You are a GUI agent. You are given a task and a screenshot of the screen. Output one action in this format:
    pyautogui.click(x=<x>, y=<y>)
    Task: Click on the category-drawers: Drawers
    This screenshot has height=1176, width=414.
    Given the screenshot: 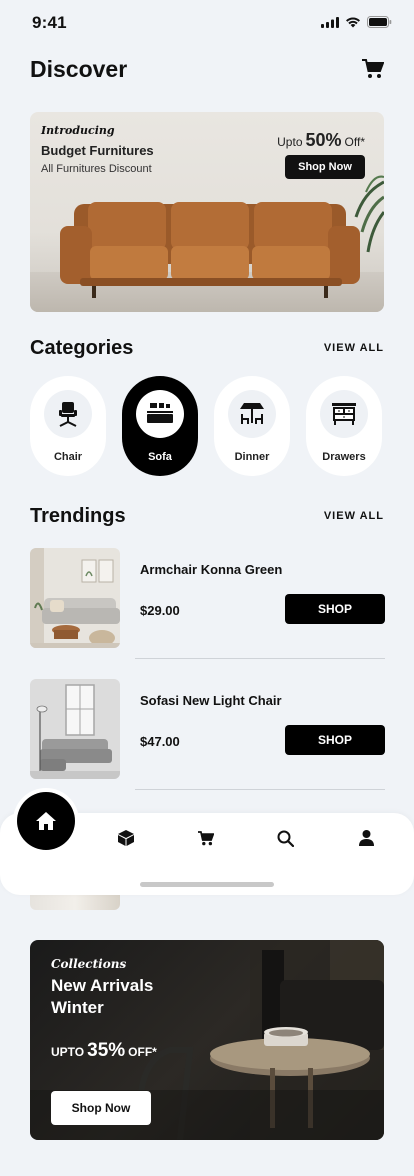 What is the action you would take?
    pyautogui.click(x=344, y=426)
    